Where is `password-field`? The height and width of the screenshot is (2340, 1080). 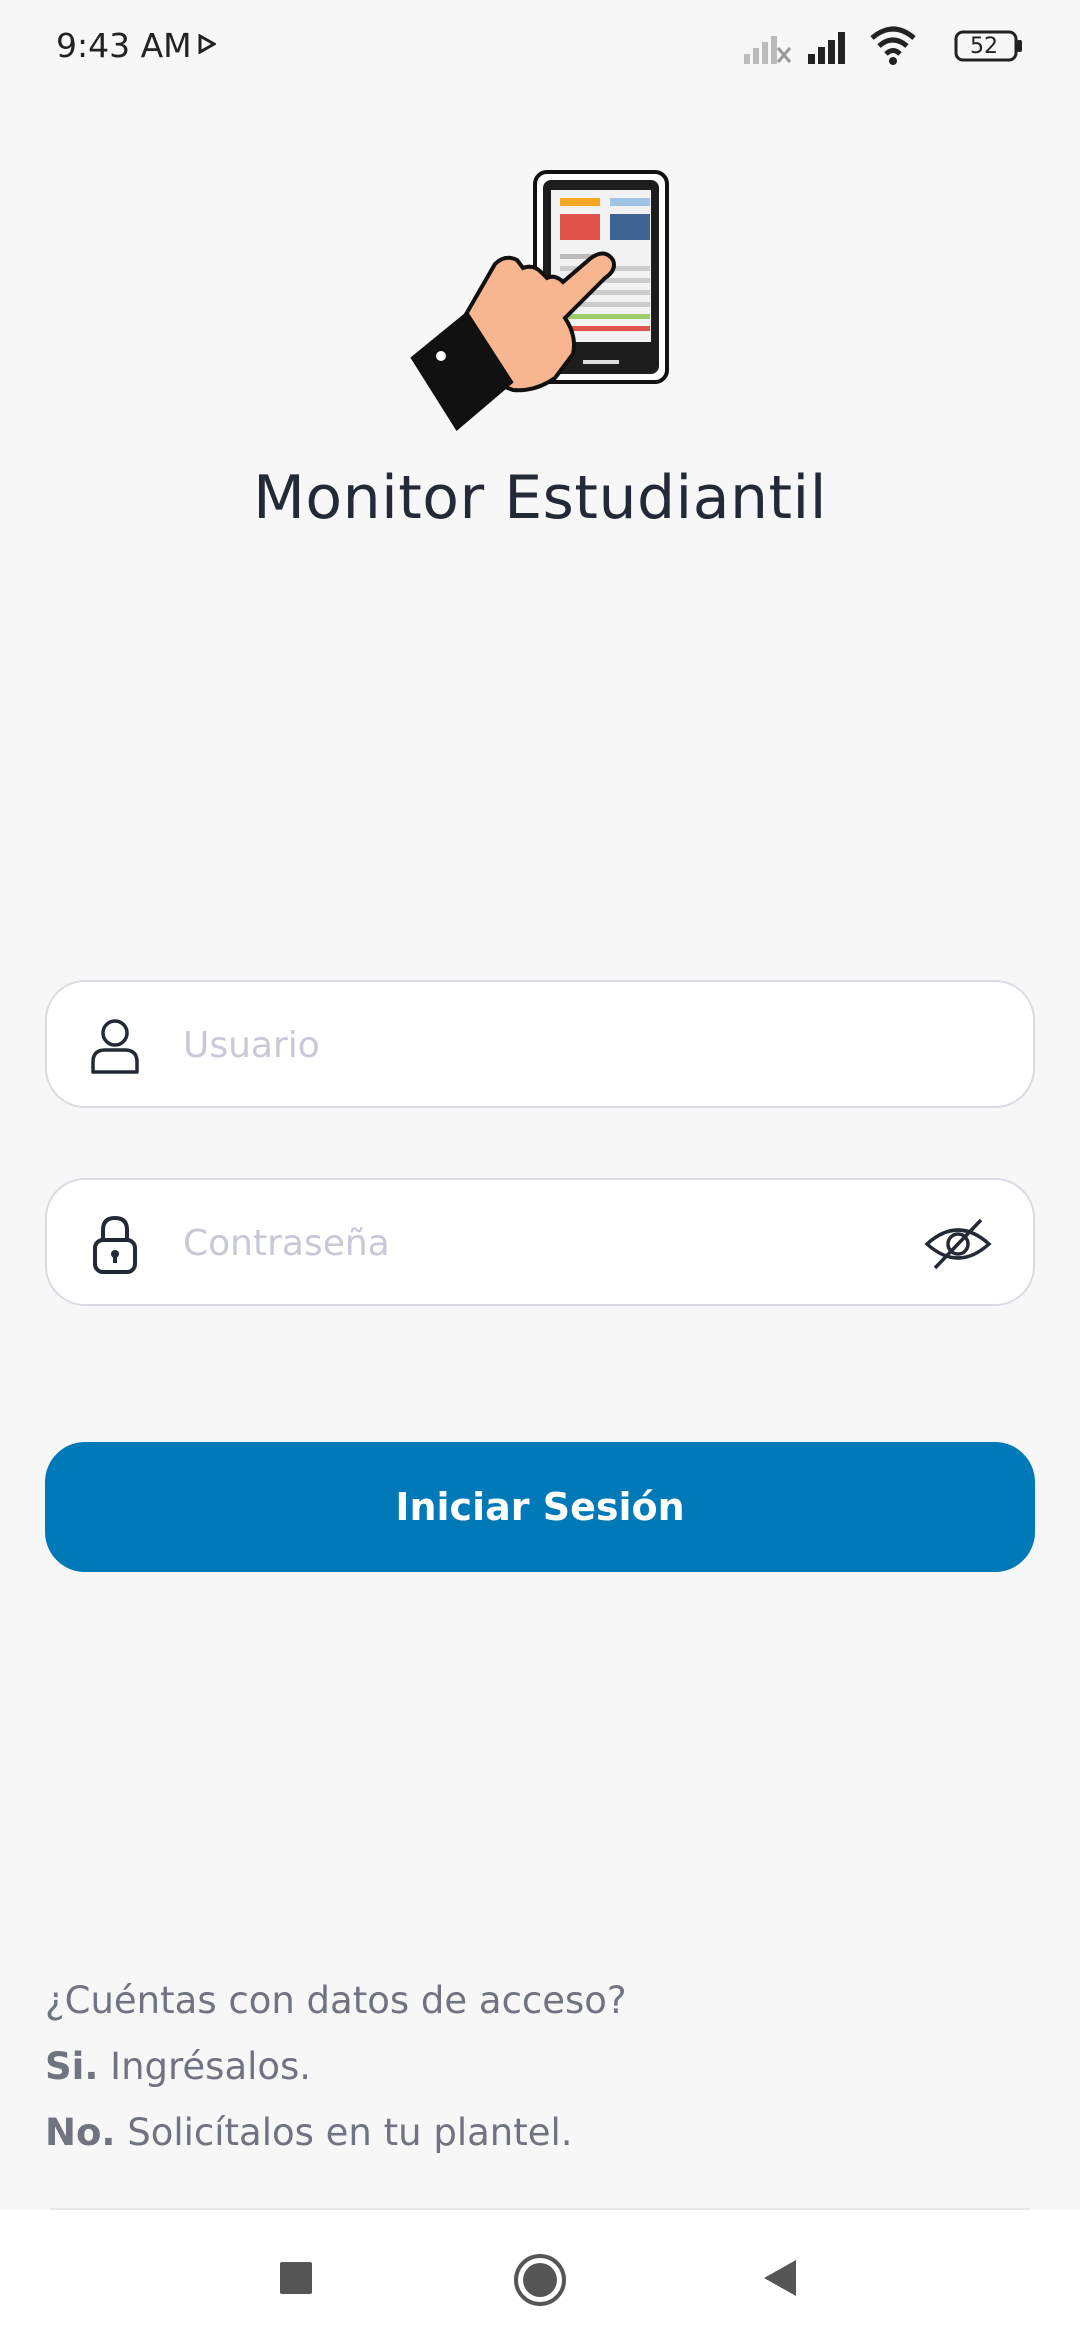 password-field is located at coordinates (540, 1242).